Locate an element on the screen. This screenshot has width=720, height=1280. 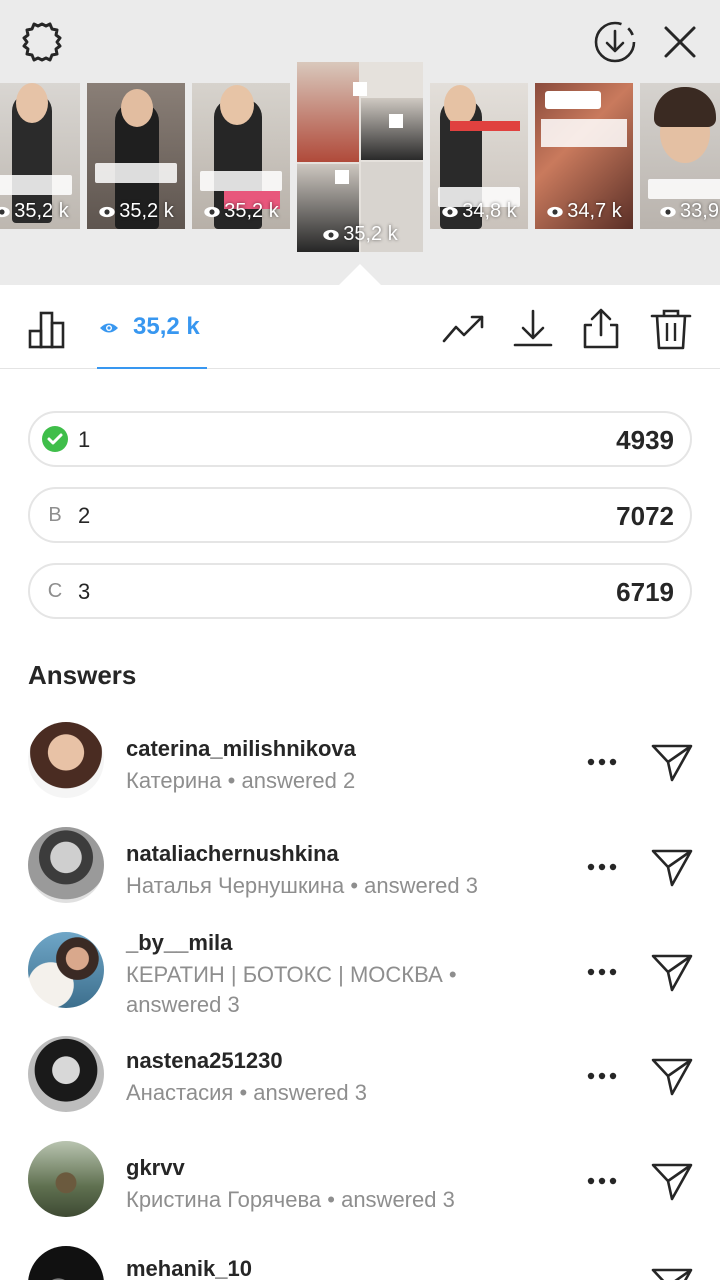
answer-row: nastena251230 Анастасия • answered 3 is located at coordinates (360, 1076).